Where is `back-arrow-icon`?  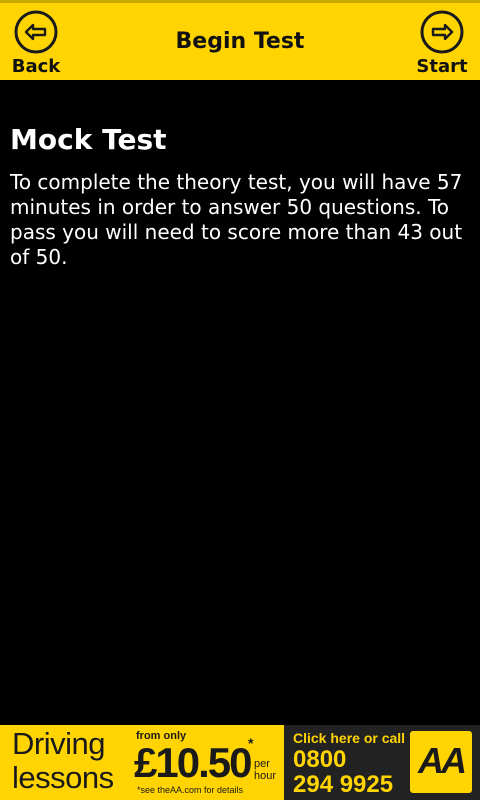 back-arrow-icon is located at coordinates (36, 32).